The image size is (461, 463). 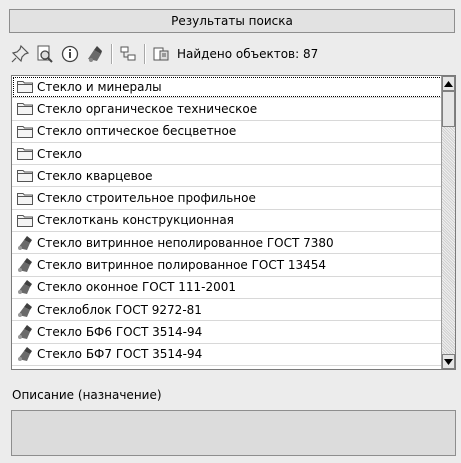 I want to click on list-item-label: Стекло и минералы, so click(x=99, y=86).